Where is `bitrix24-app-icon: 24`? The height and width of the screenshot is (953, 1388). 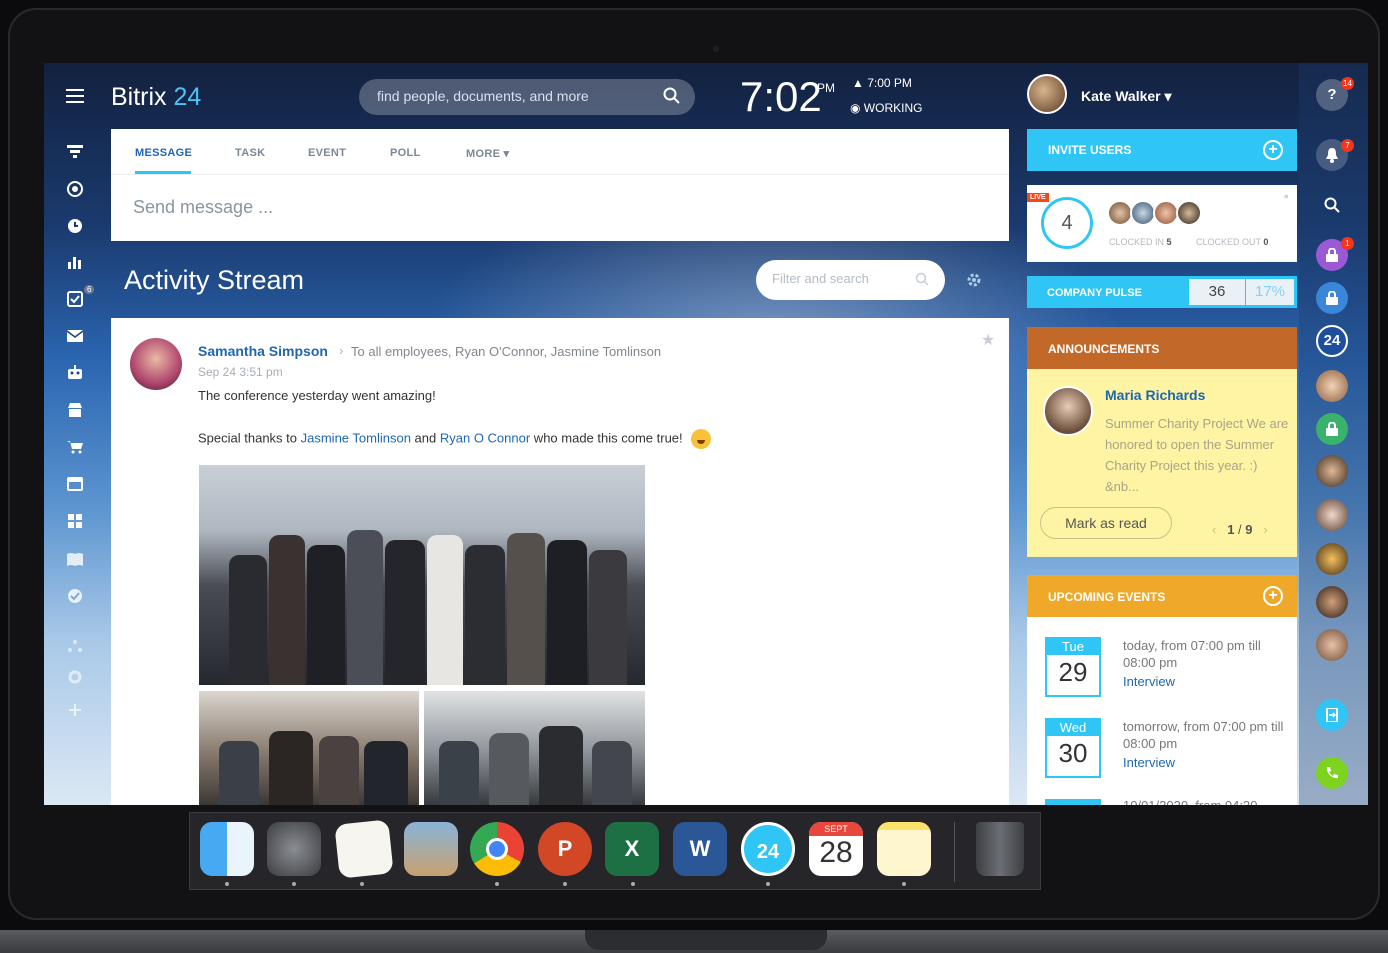
bitrix24-app-icon: 24 is located at coordinates (768, 849).